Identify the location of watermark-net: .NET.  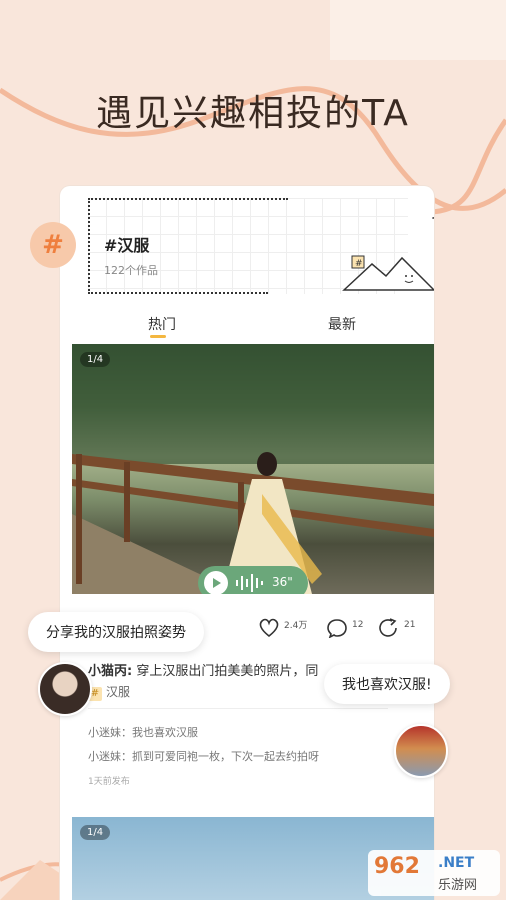
(456, 863).